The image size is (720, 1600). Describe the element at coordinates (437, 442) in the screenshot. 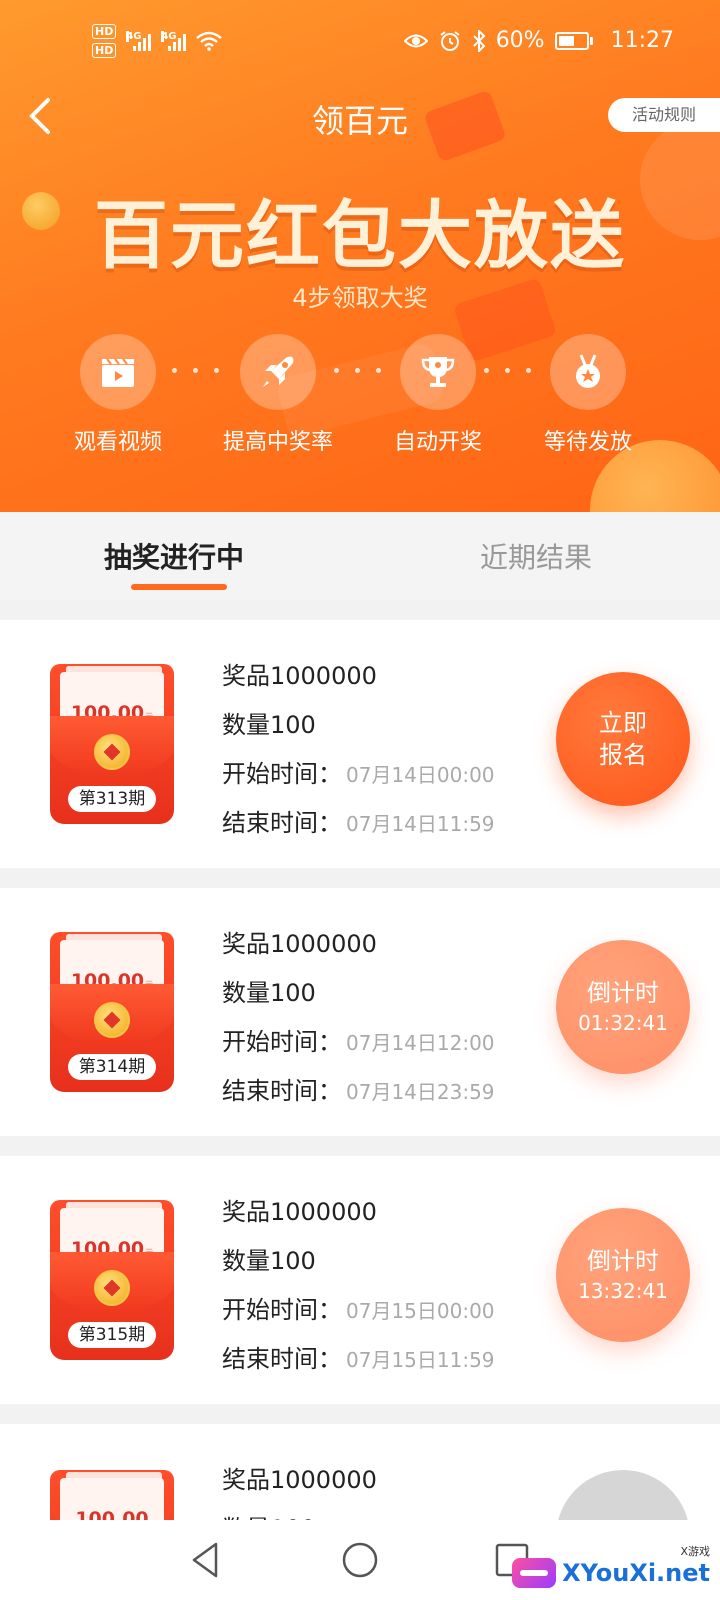

I see `step-label: 自动开奖` at that location.